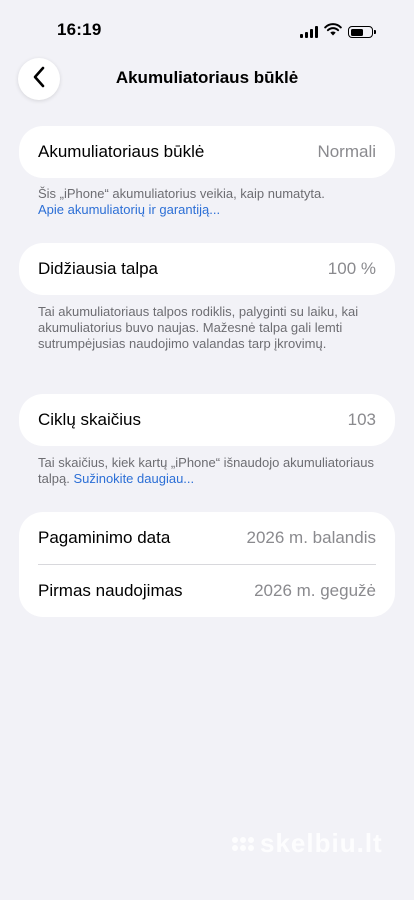  Describe the element at coordinates (311, 537) in the screenshot. I see `manufacture-date-value: 2026 m. balandis` at that location.